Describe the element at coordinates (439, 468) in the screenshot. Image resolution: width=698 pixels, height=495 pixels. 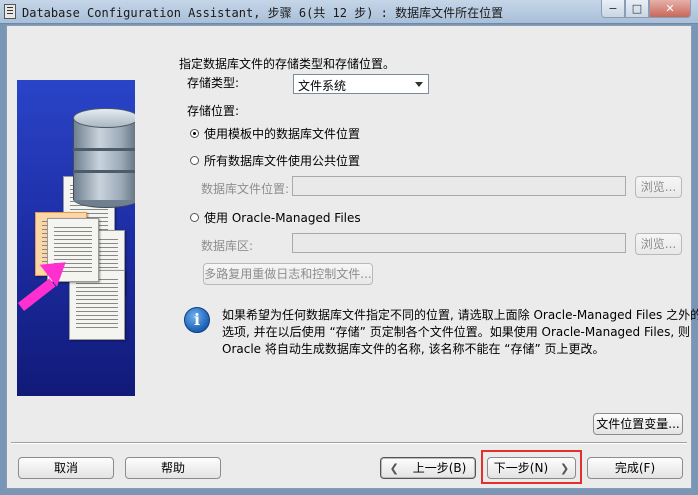
I see `back-label: 上一步(B)` at that location.